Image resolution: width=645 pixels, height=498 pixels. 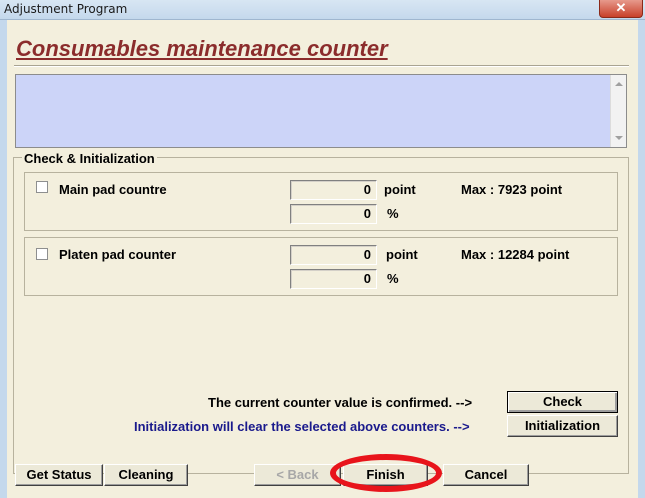 What do you see at coordinates (393, 278) in the screenshot?
I see `platen-pad-percent-unit: %` at bounding box center [393, 278].